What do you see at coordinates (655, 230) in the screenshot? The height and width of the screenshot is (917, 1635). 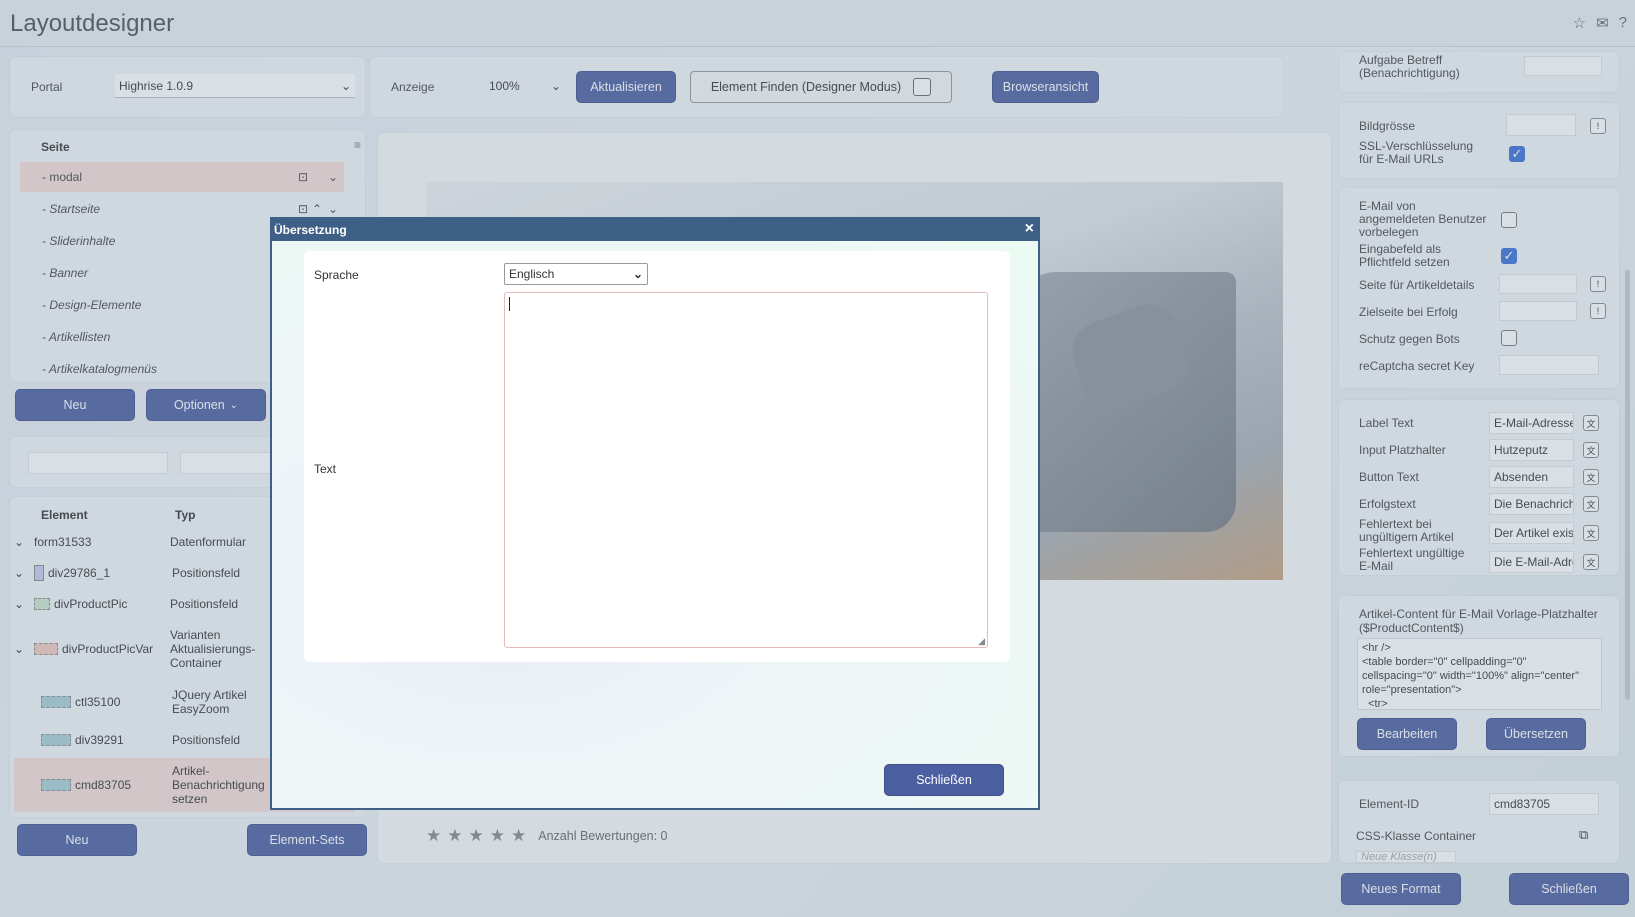 I see `dialog-header: Übersetzung ×` at bounding box center [655, 230].